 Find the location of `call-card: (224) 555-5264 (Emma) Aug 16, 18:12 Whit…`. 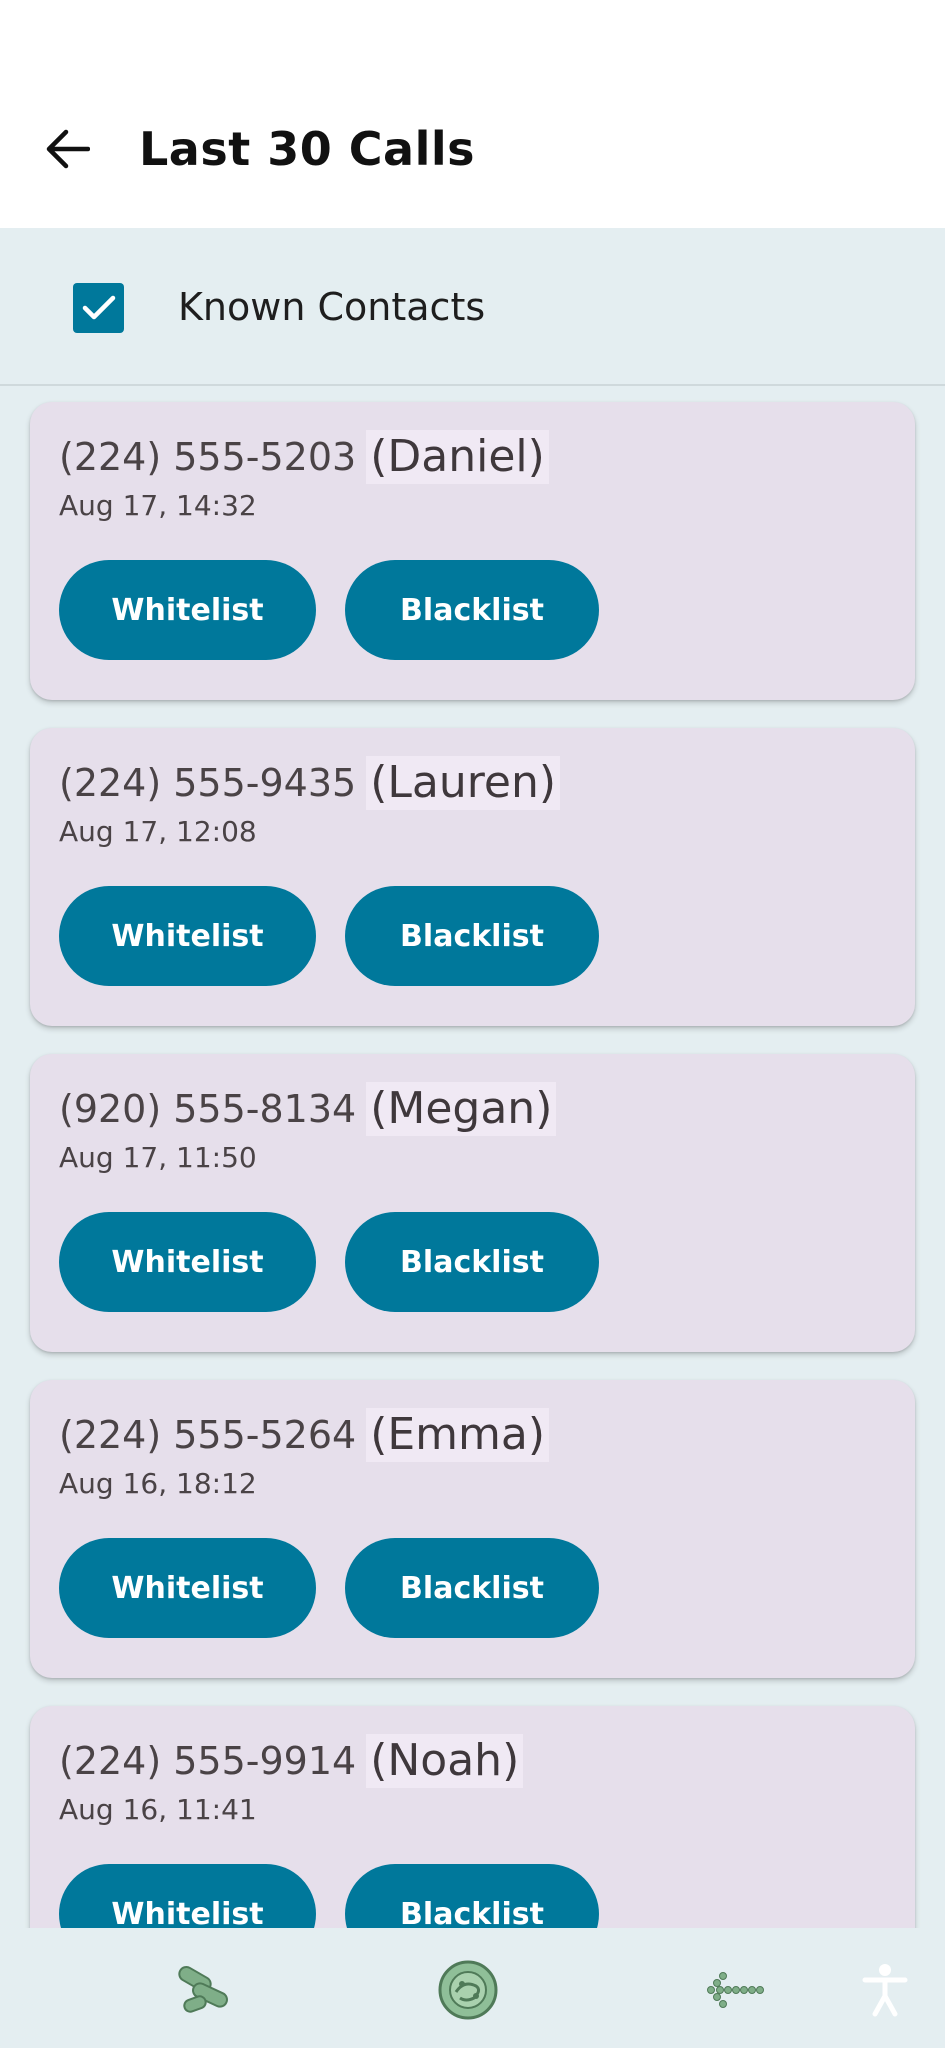

call-card: (224) 555-5264 (Emma) Aug 16, 18:12 Whit… is located at coordinates (472, 1529).